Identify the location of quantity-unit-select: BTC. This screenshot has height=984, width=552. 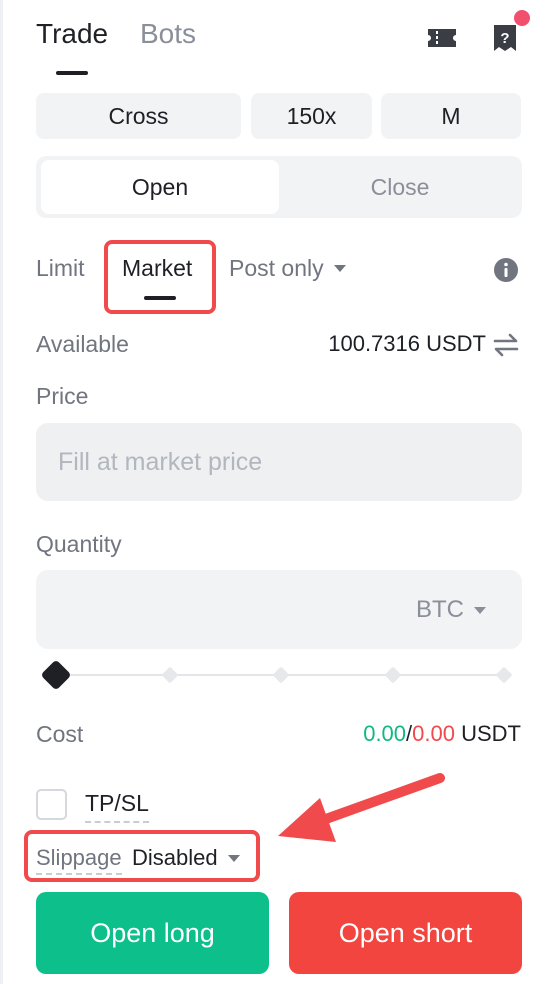
(451, 610).